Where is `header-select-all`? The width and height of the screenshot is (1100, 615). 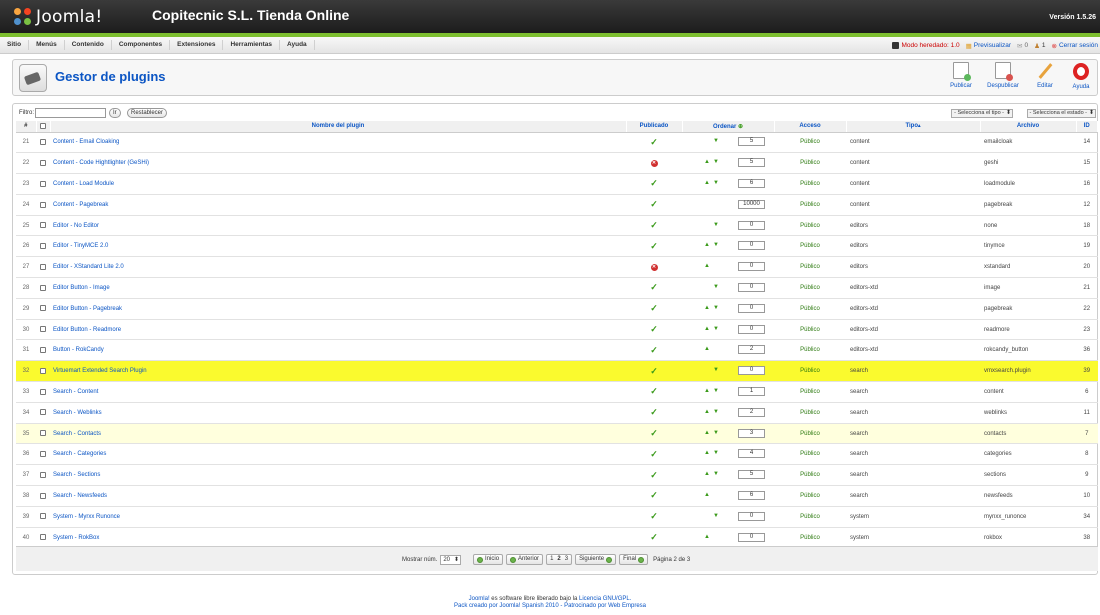 header-select-all is located at coordinates (43, 127).